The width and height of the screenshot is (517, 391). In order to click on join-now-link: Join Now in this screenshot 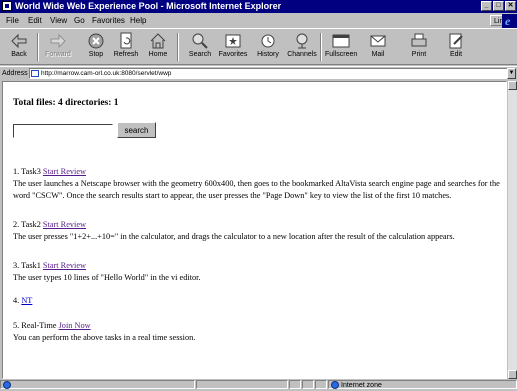, I will do `click(75, 325)`.